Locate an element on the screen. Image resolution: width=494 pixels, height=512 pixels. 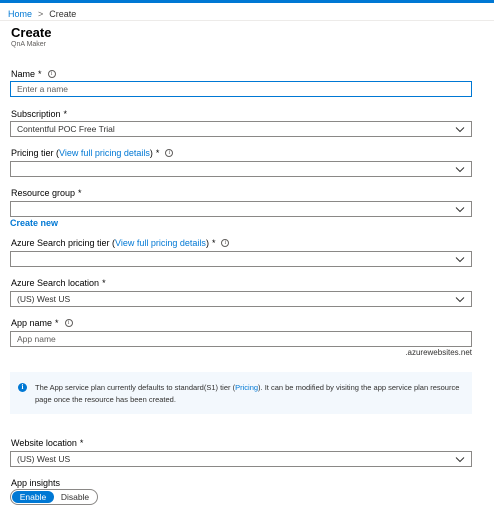
subscription-label-text: Subscription is located at coordinates (36, 114).